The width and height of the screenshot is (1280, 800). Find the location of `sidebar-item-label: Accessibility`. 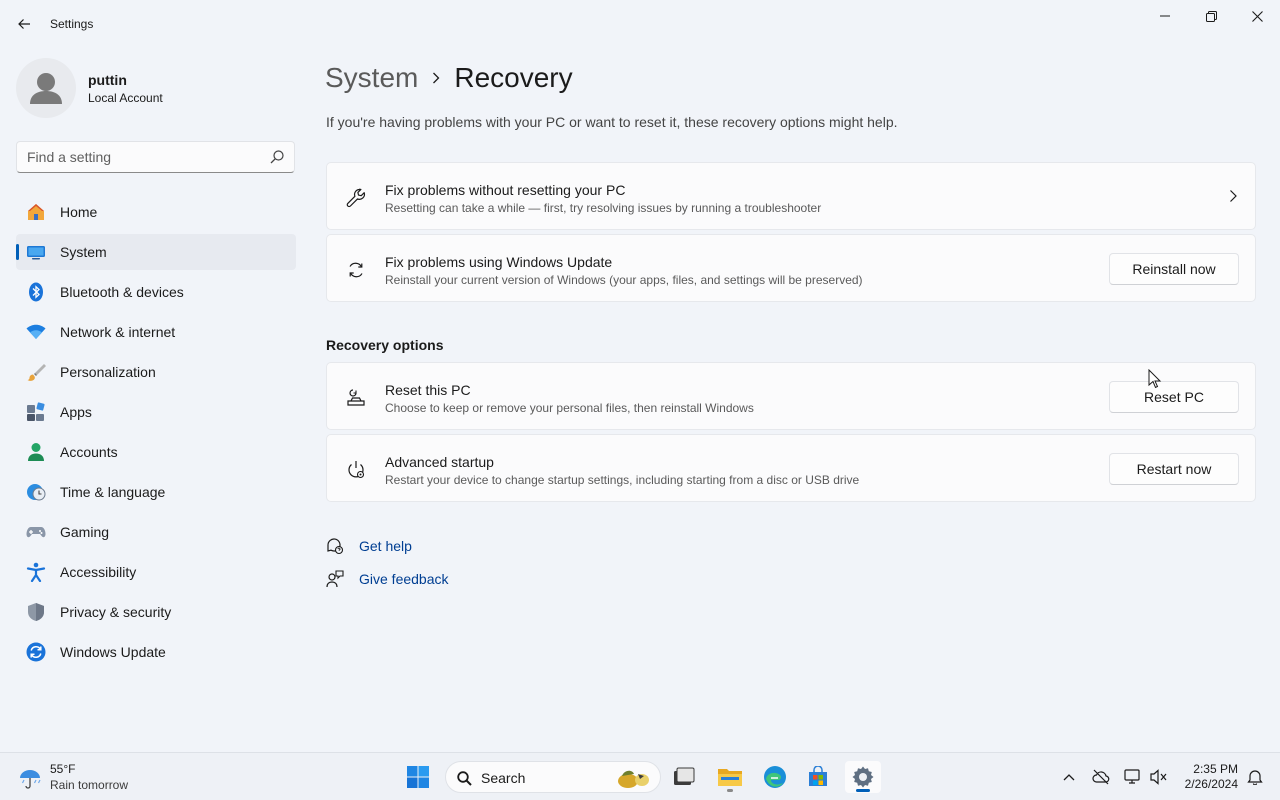

sidebar-item-label: Accessibility is located at coordinates (98, 572).